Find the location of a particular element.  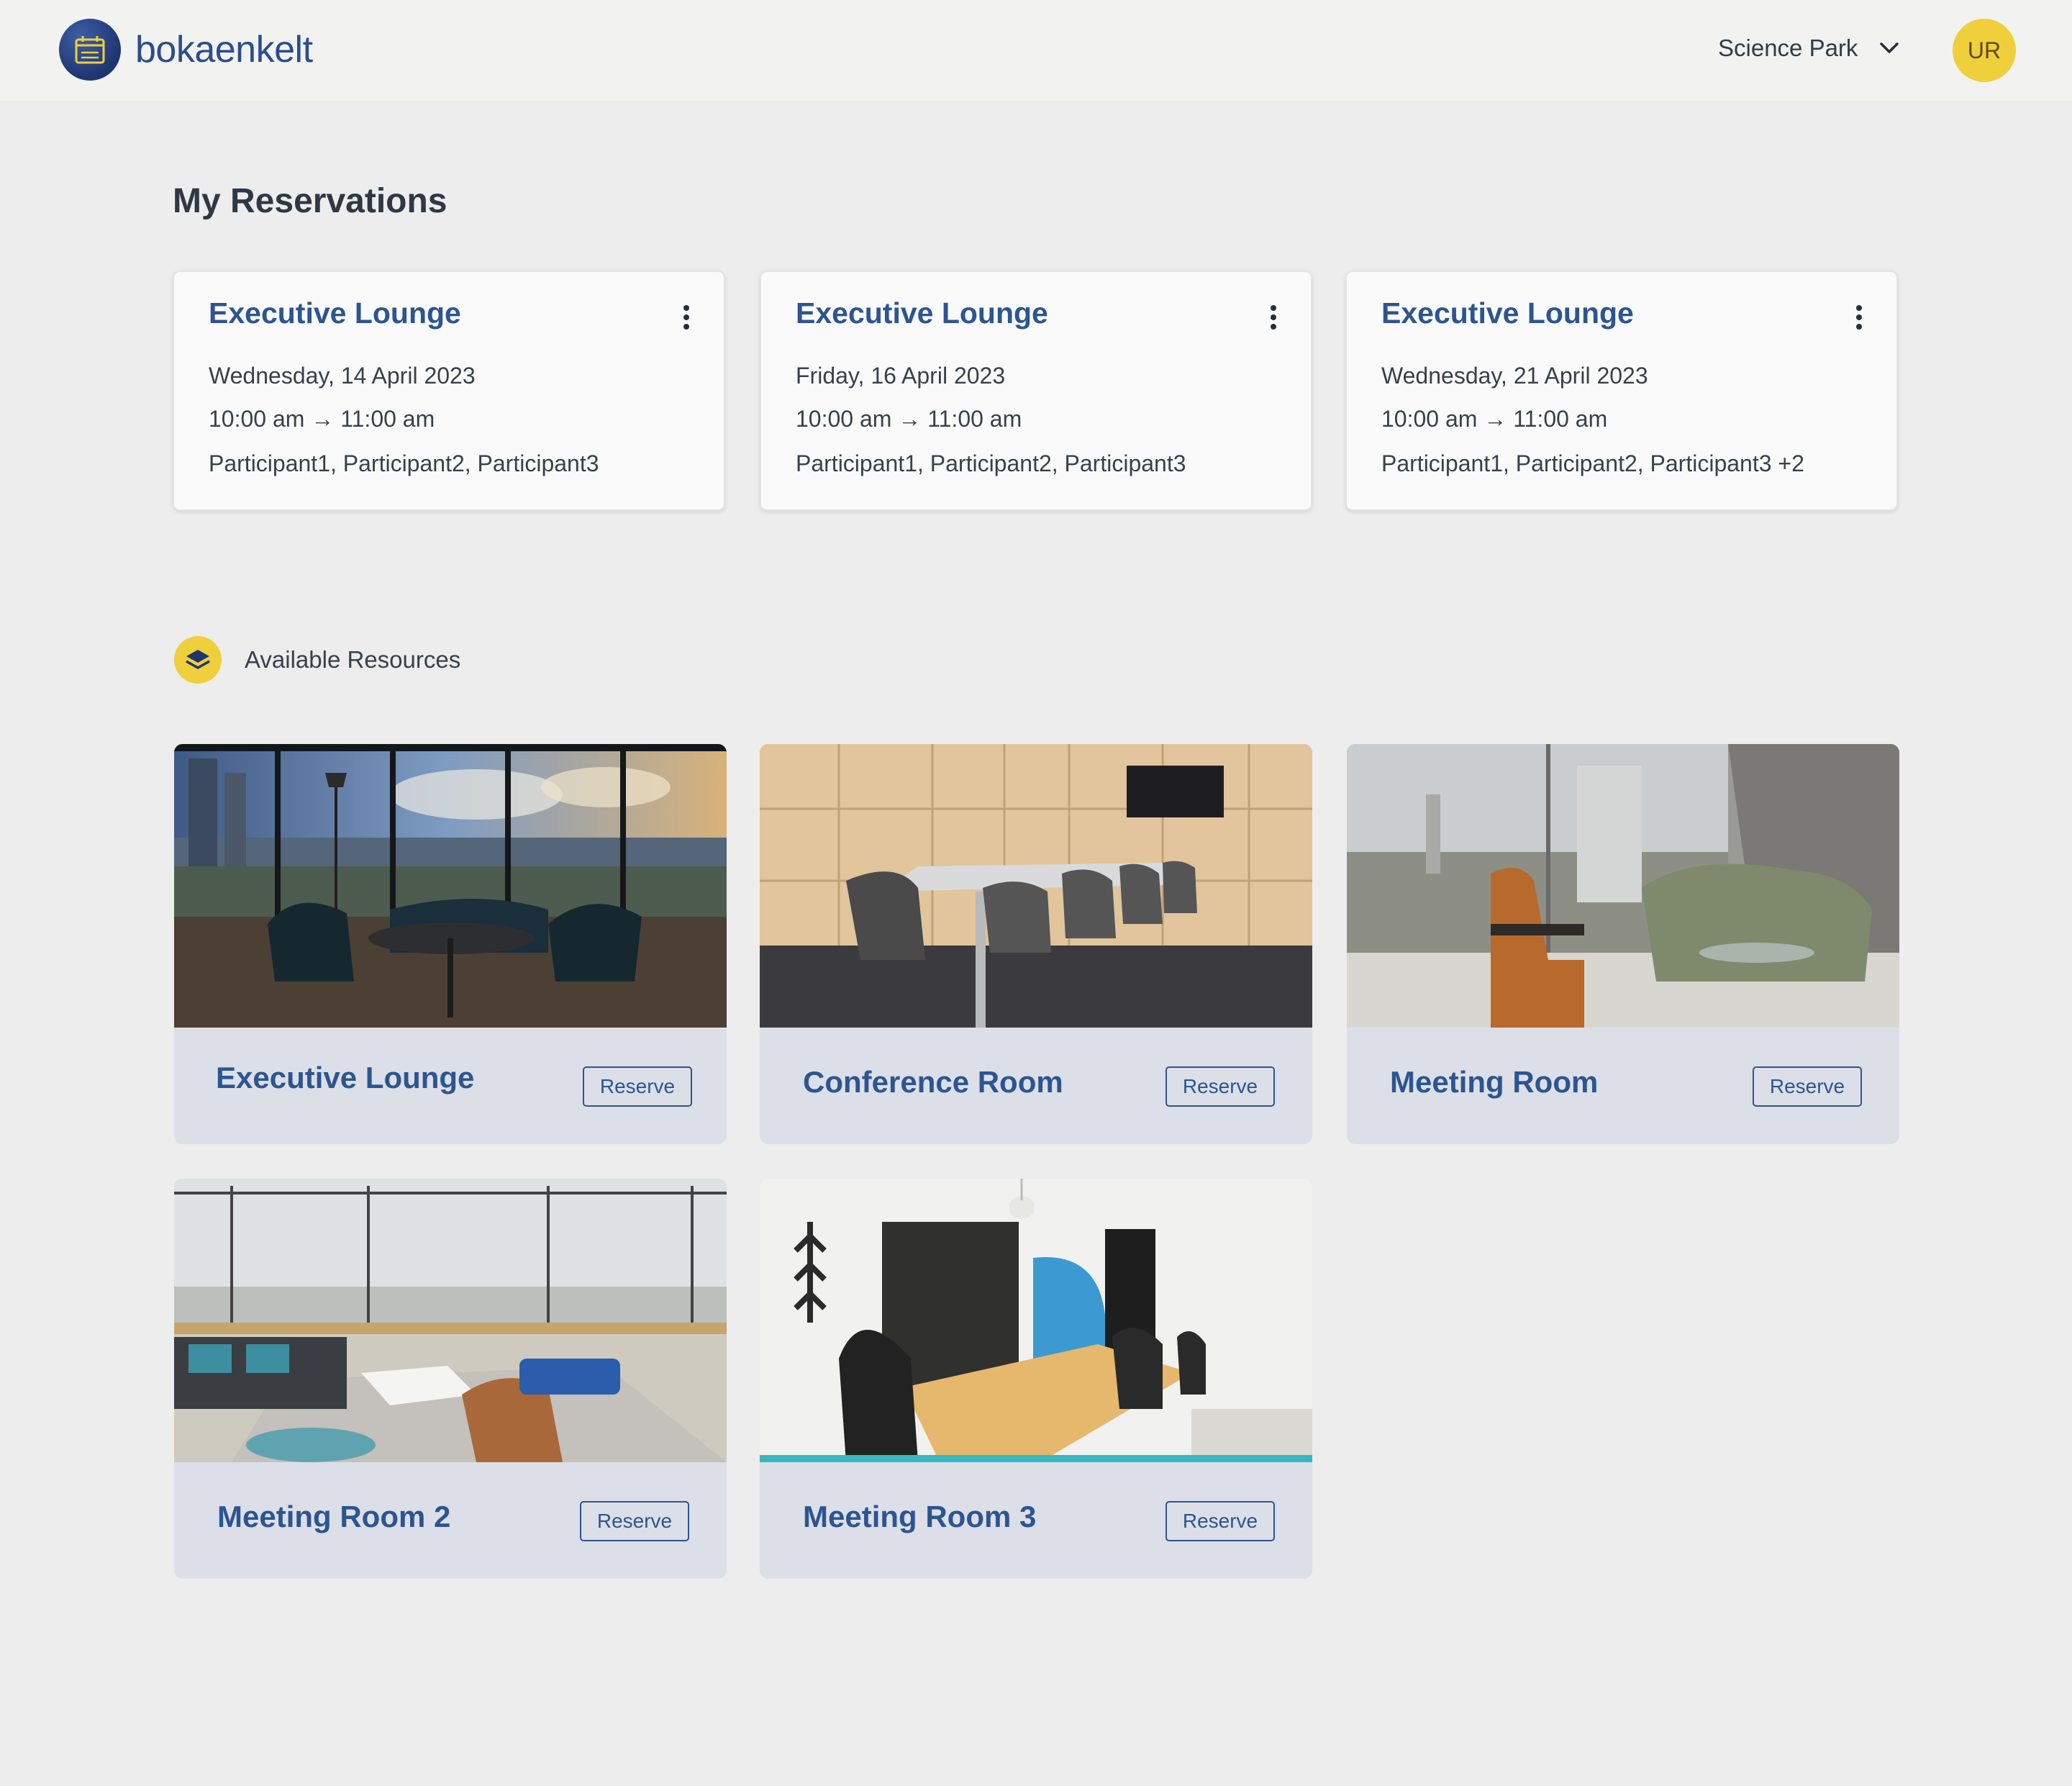

resource-name: Meeting Room is located at coordinates (1495, 1082).